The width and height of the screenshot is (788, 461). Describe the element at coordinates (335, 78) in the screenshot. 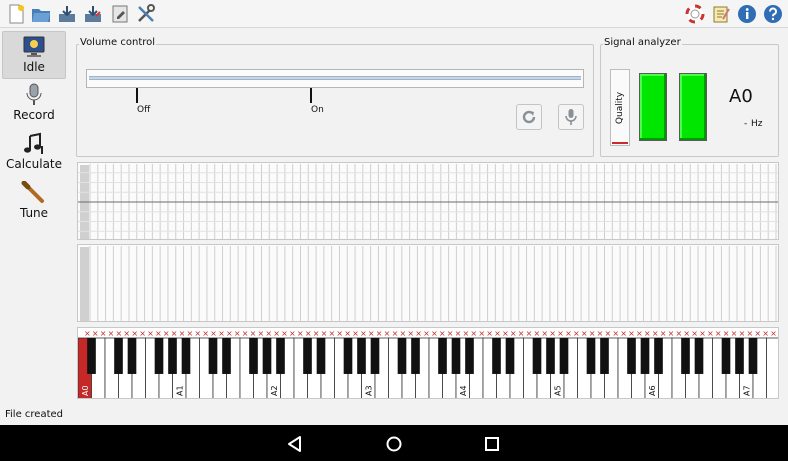

I see `volume-slider` at that location.